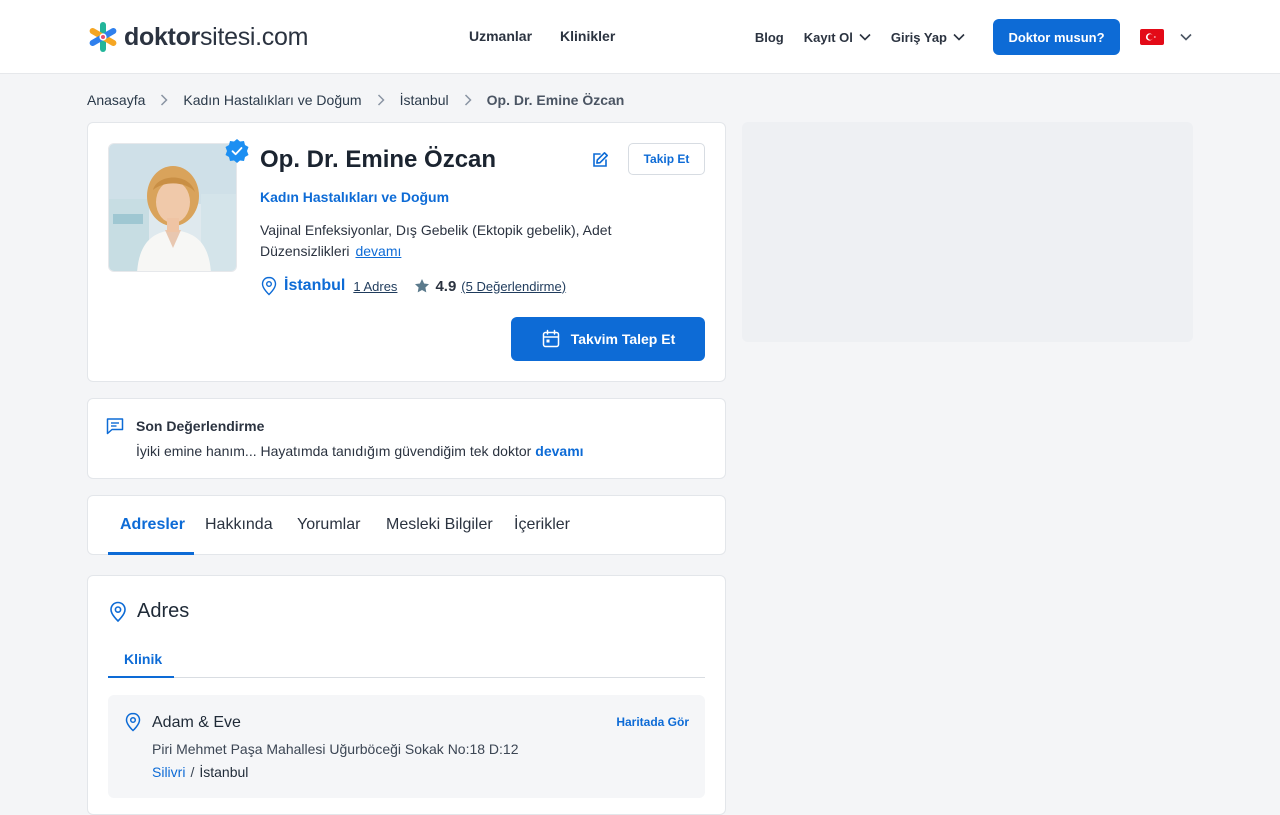  Describe the element at coordinates (115, 426) in the screenshot. I see `chat-bubble-icon` at that location.